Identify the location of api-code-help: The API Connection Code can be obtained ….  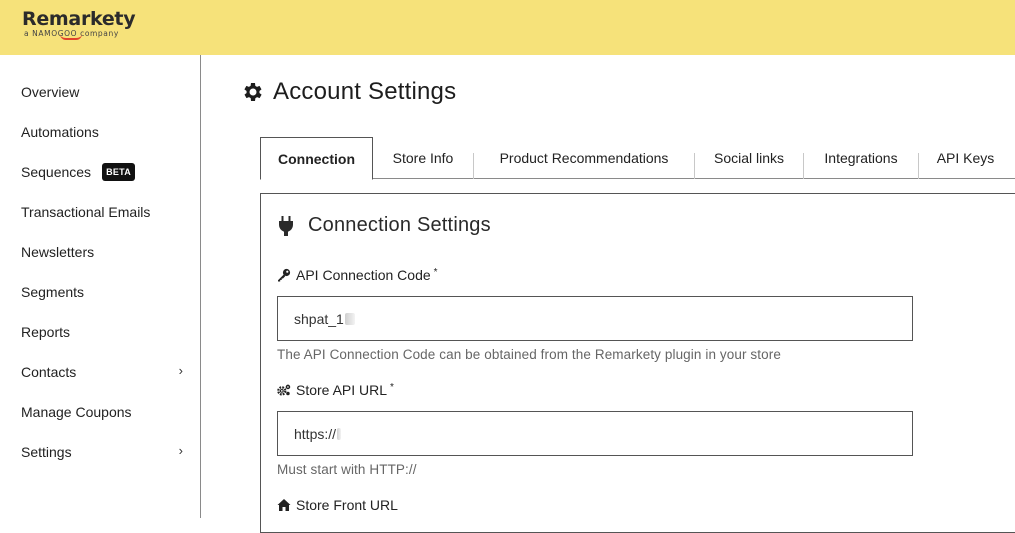
(529, 354).